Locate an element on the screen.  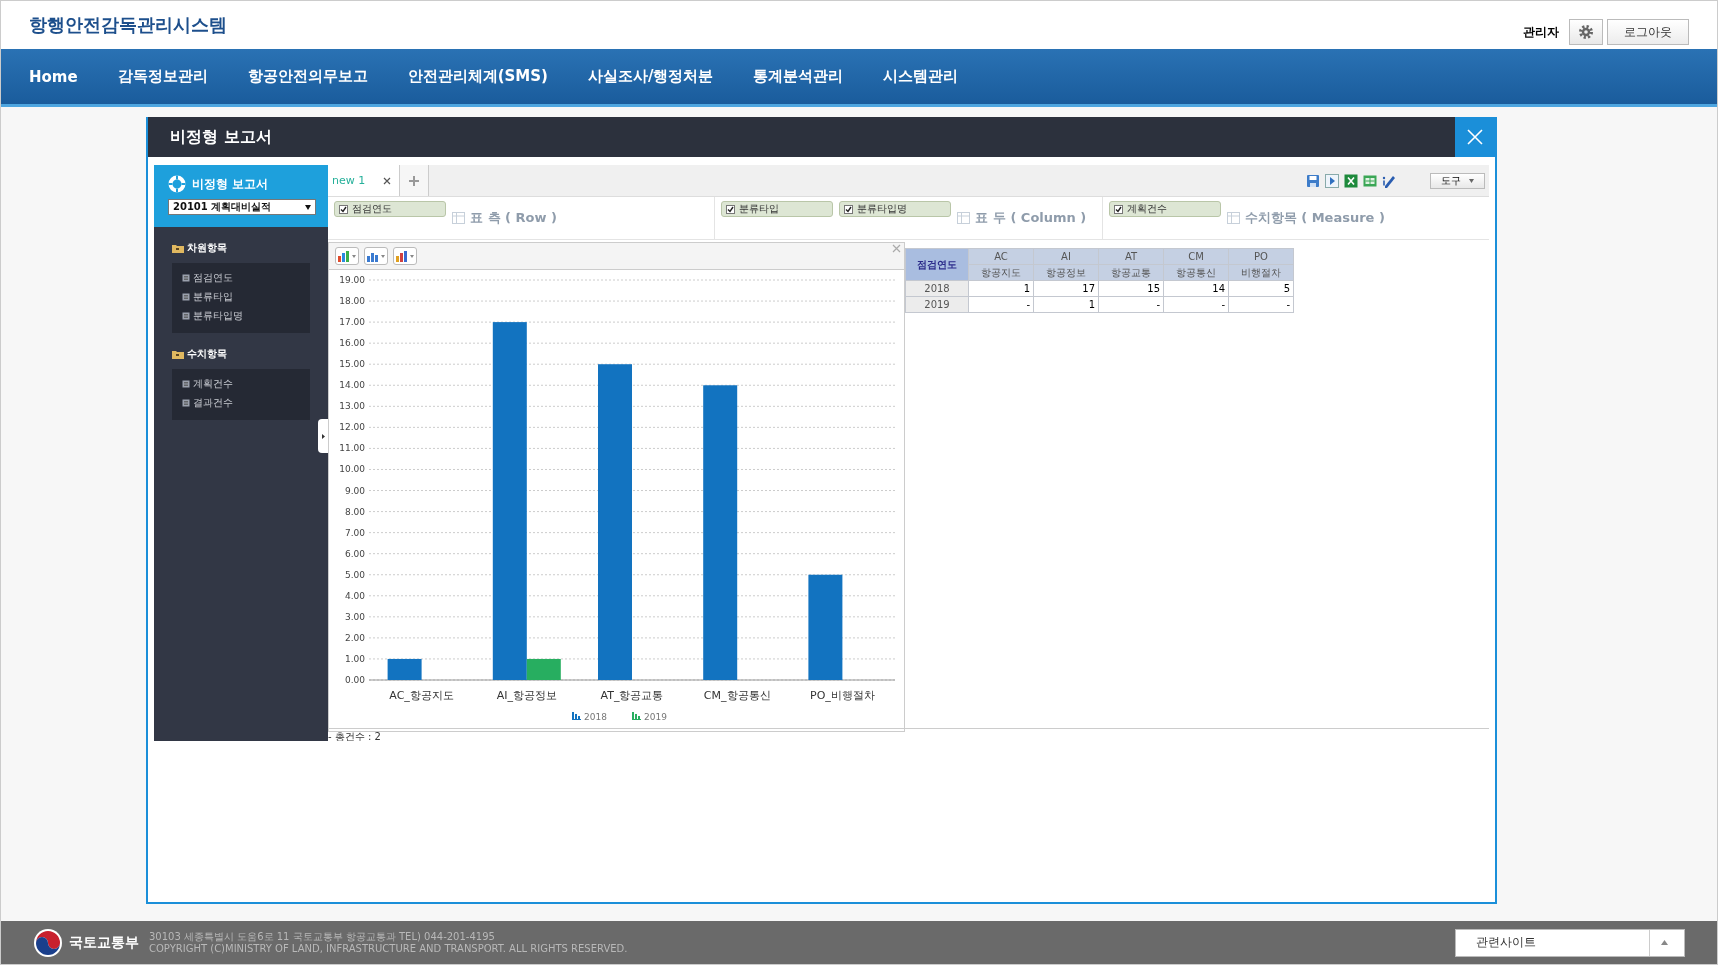
table-header: AC is located at coordinates (1001, 256).